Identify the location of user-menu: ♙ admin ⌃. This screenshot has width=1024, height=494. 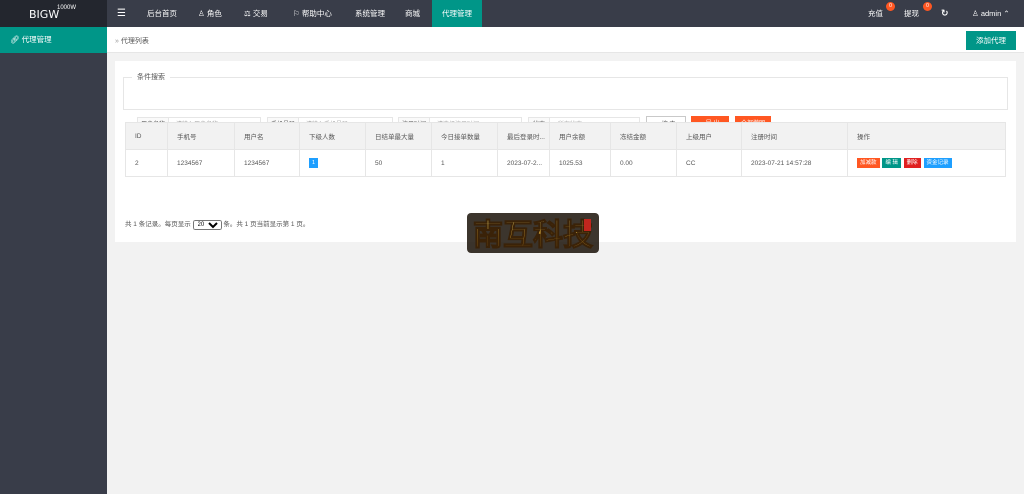
(991, 13).